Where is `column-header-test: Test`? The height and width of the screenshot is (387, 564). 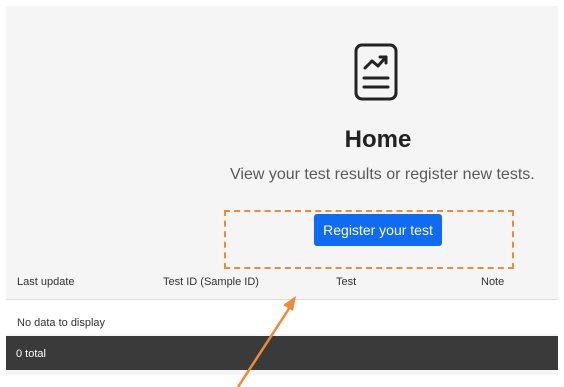
column-header-test: Test is located at coordinates (346, 282).